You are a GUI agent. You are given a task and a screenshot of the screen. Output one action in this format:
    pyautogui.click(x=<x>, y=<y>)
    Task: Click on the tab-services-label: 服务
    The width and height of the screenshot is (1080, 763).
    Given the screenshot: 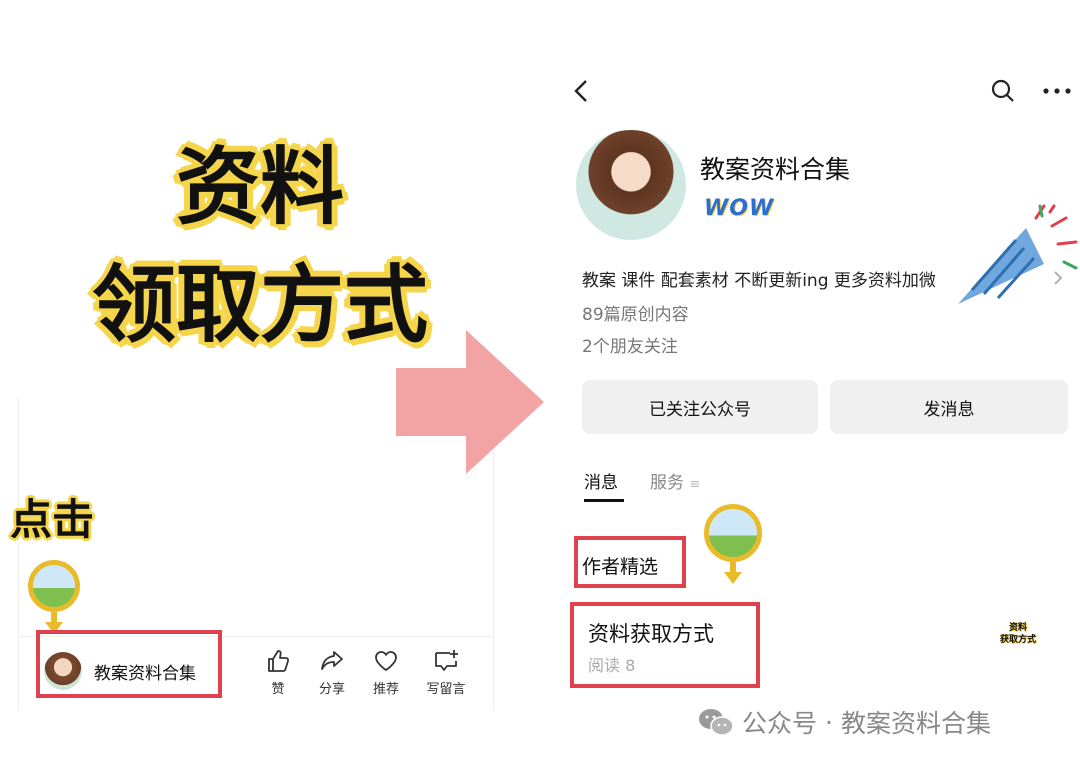 What is the action you would take?
    pyautogui.click(x=667, y=483)
    